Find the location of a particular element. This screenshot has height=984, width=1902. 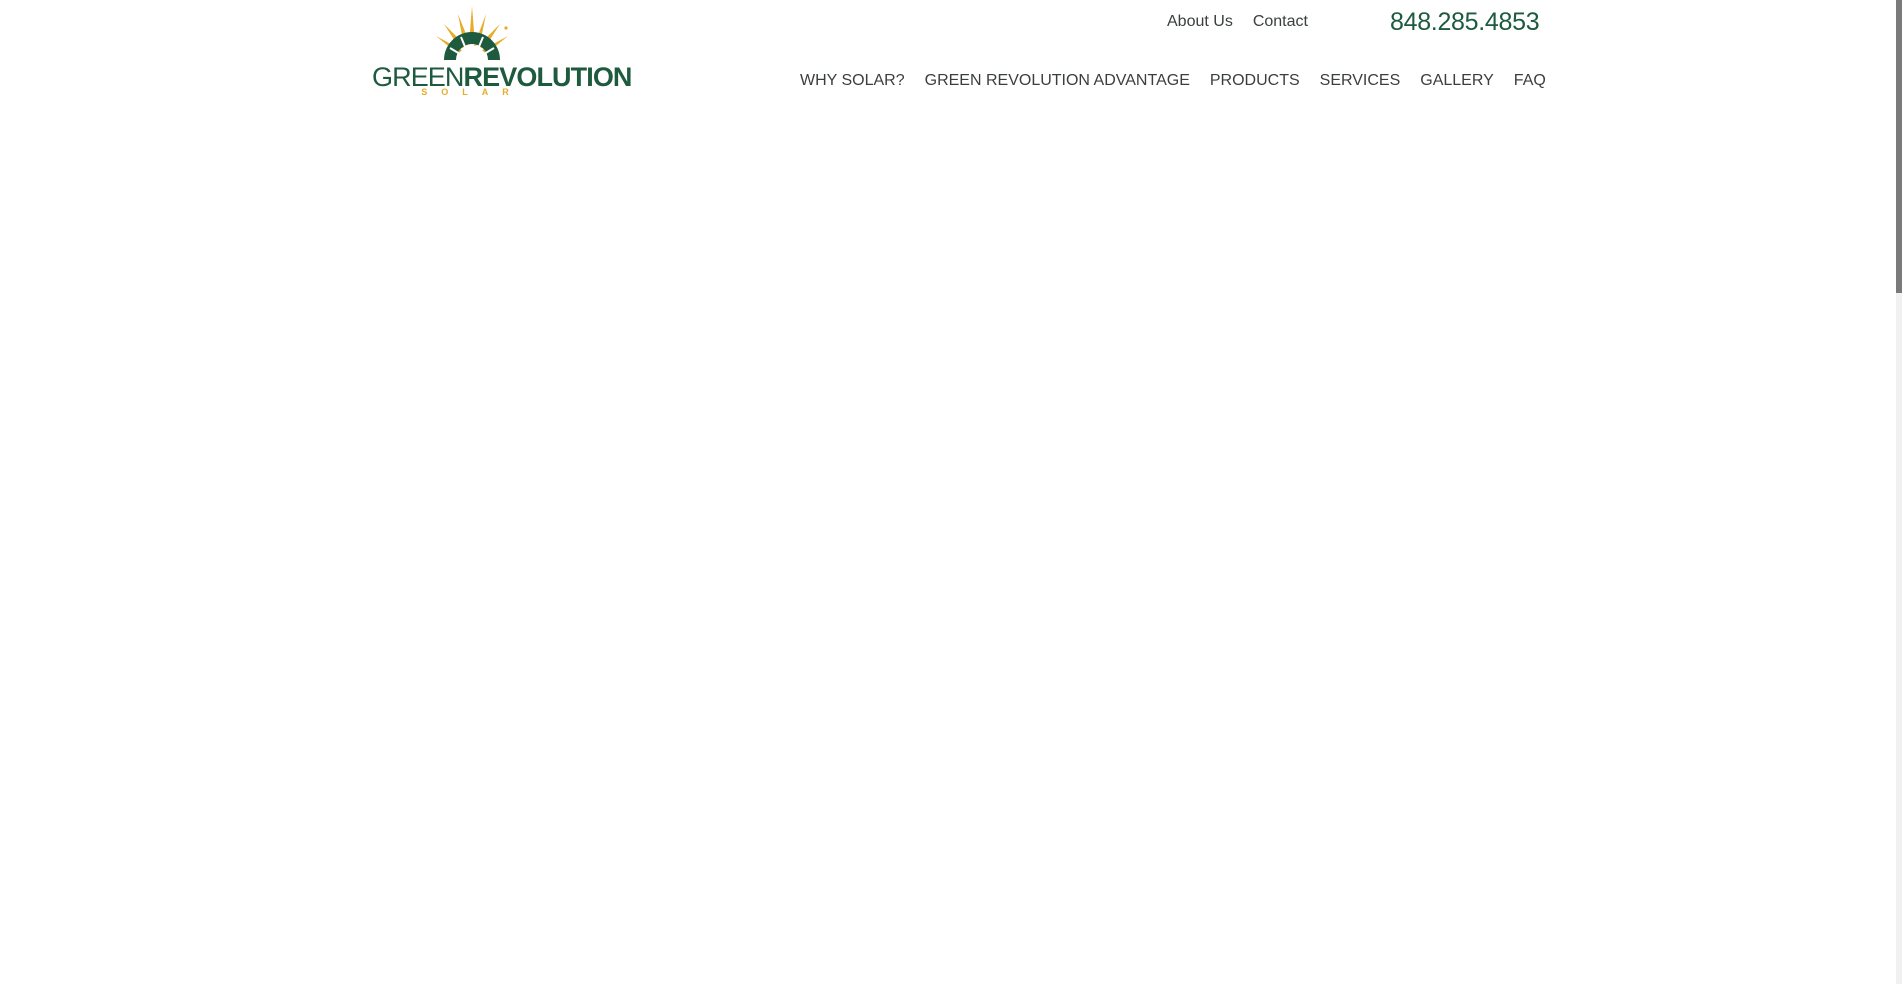

nav-item-products: PRODUCTS is located at coordinates (1255, 81).